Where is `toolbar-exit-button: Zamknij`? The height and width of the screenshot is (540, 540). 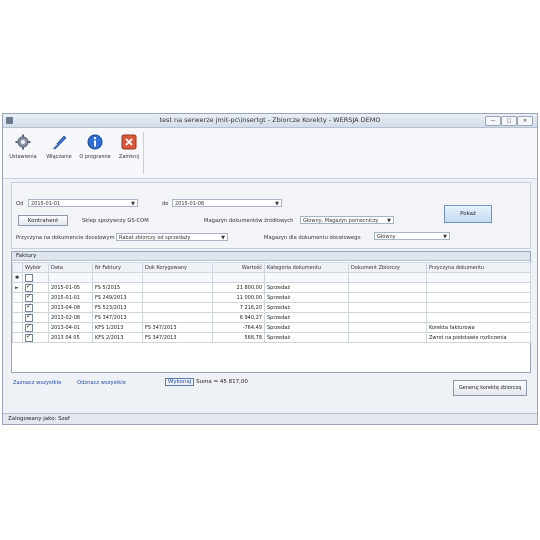
toolbar-exit-button: Zamknij is located at coordinates (129, 152).